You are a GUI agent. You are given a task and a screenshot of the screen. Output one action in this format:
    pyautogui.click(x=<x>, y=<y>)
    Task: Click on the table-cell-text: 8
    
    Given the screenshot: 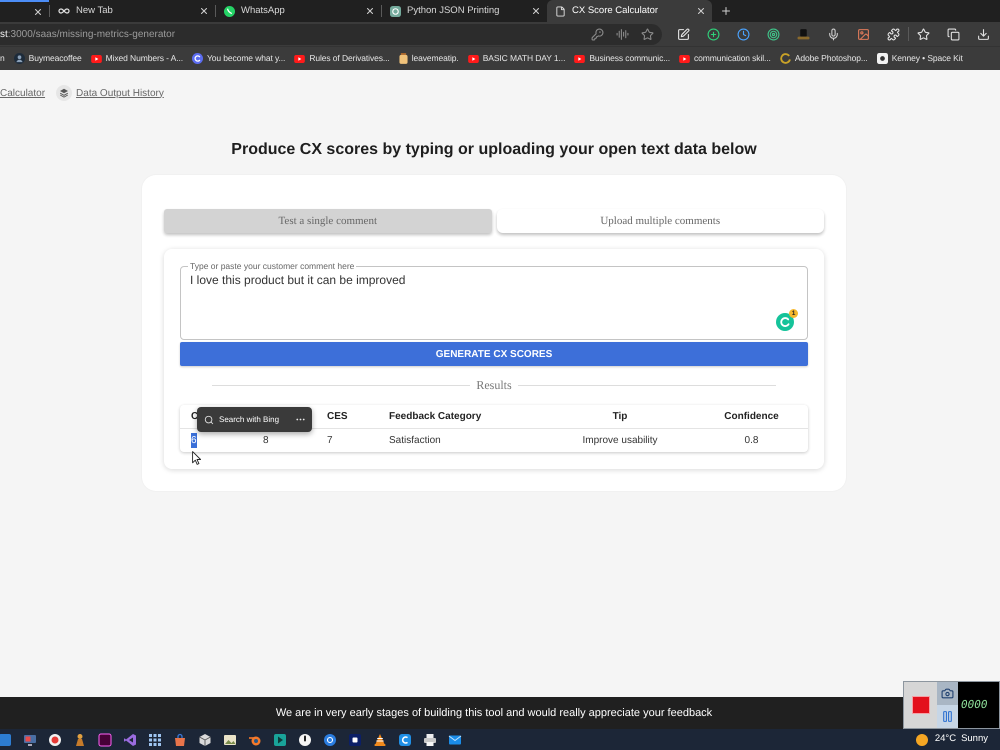 What is the action you would take?
    pyautogui.click(x=266, y=441)
    